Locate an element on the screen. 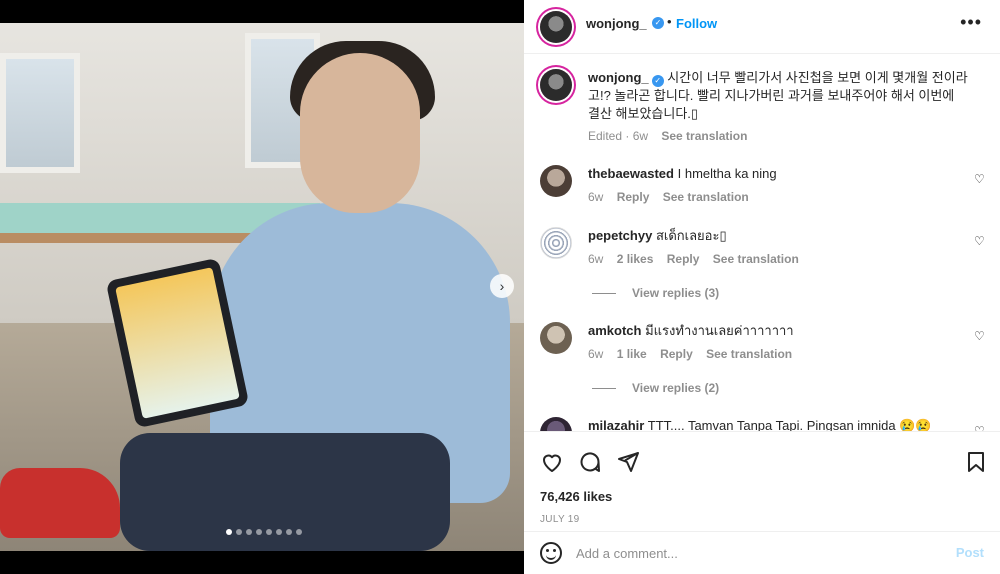  comment-text: มีแรงทำงานเลยค่าาาาาาา is located at coordinates (719, 330).